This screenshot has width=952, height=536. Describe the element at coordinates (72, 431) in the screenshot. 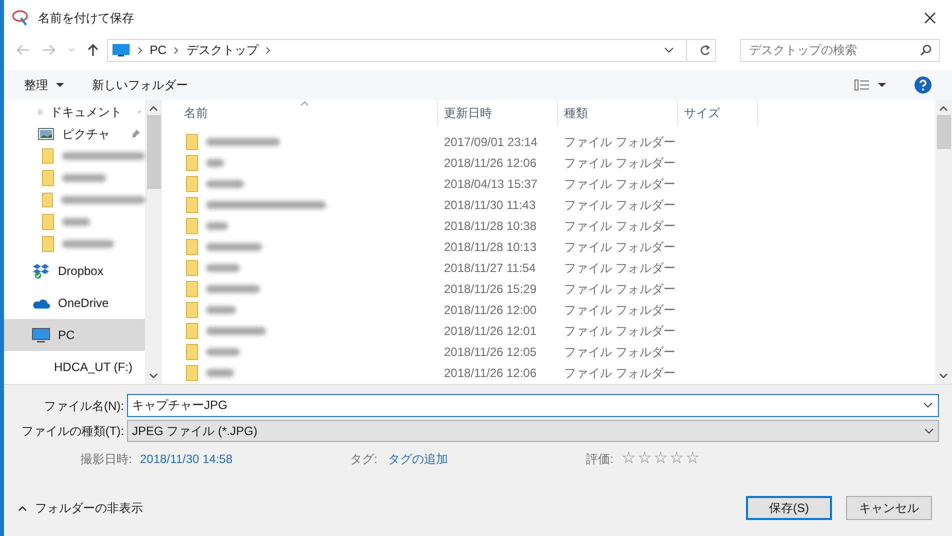

I see `field-label: ファイルの種類(T):` at that location.